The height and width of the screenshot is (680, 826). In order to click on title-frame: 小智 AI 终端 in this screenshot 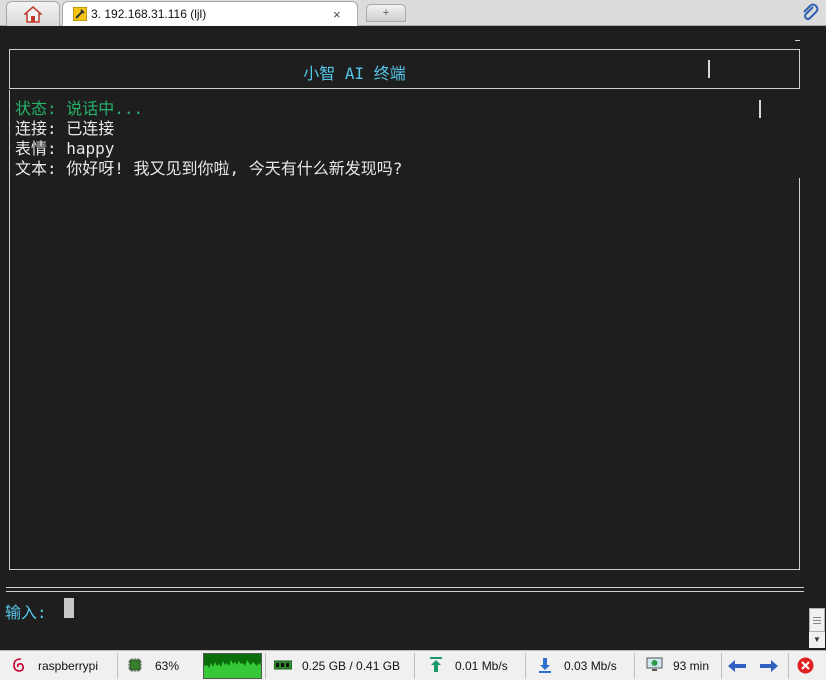, I will do `click(404, 64)`.